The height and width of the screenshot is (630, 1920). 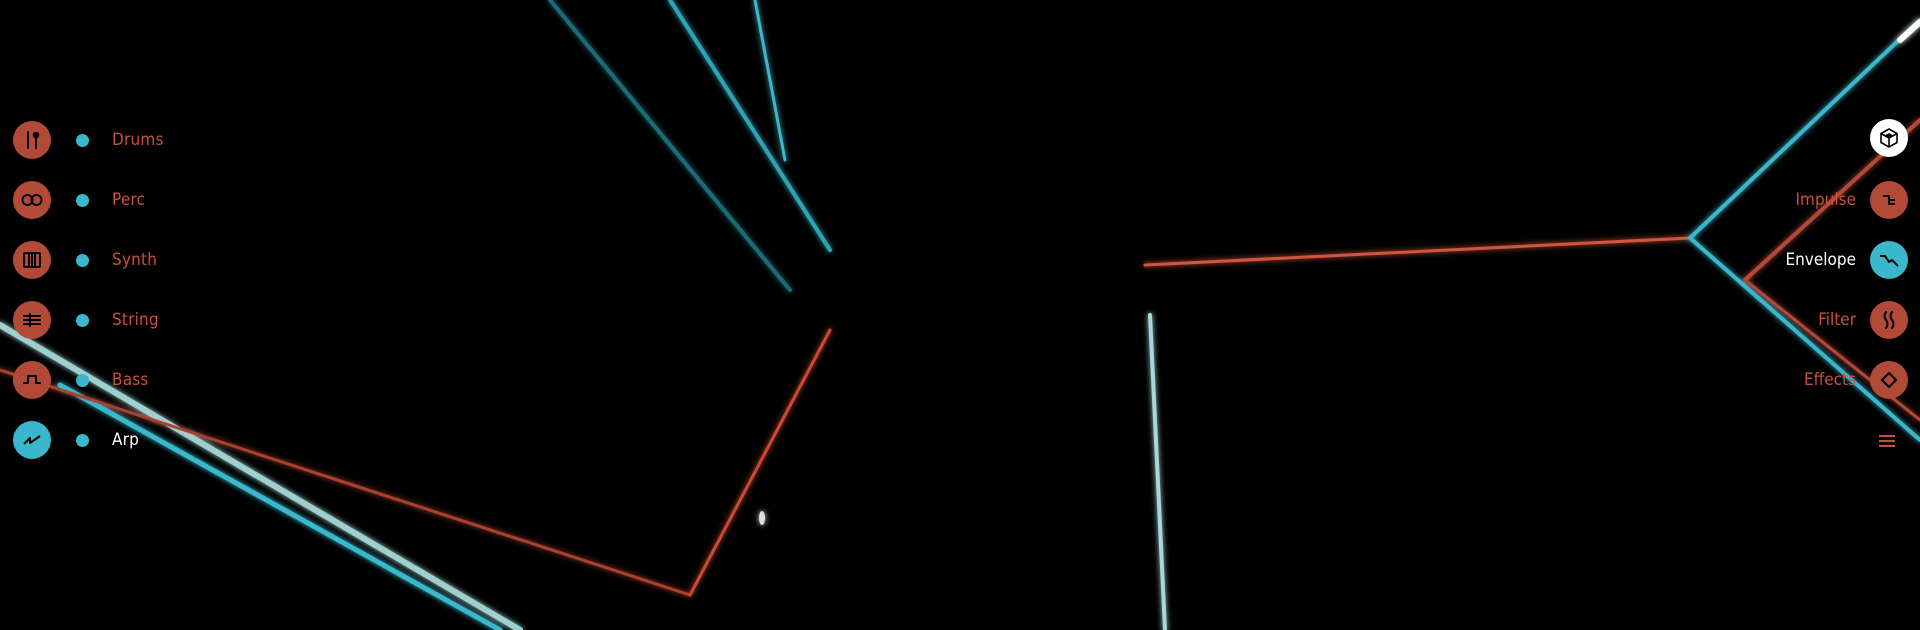 I want to click on instrument-synth: Synth, so click(x=143, y=260).